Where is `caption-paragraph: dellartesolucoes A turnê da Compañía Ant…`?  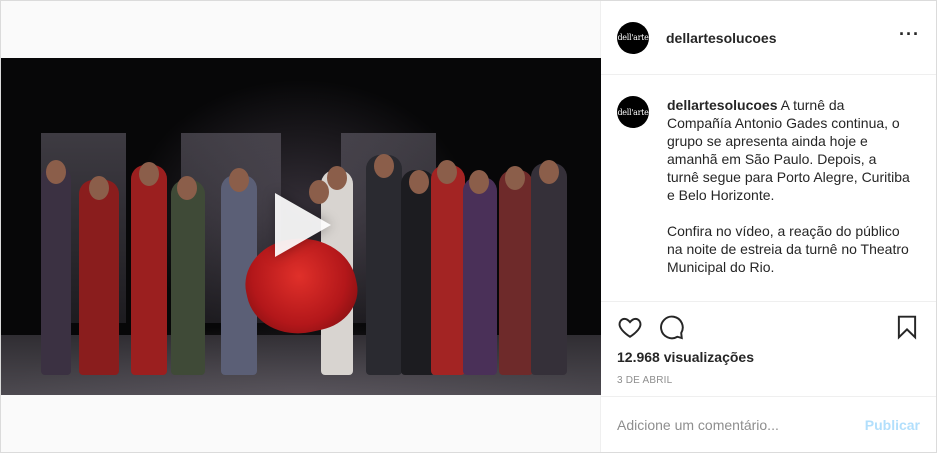 caption-paragraph: dellartesolucoes A turnê da Compañía Ant… is located at coordinates (789, 150).